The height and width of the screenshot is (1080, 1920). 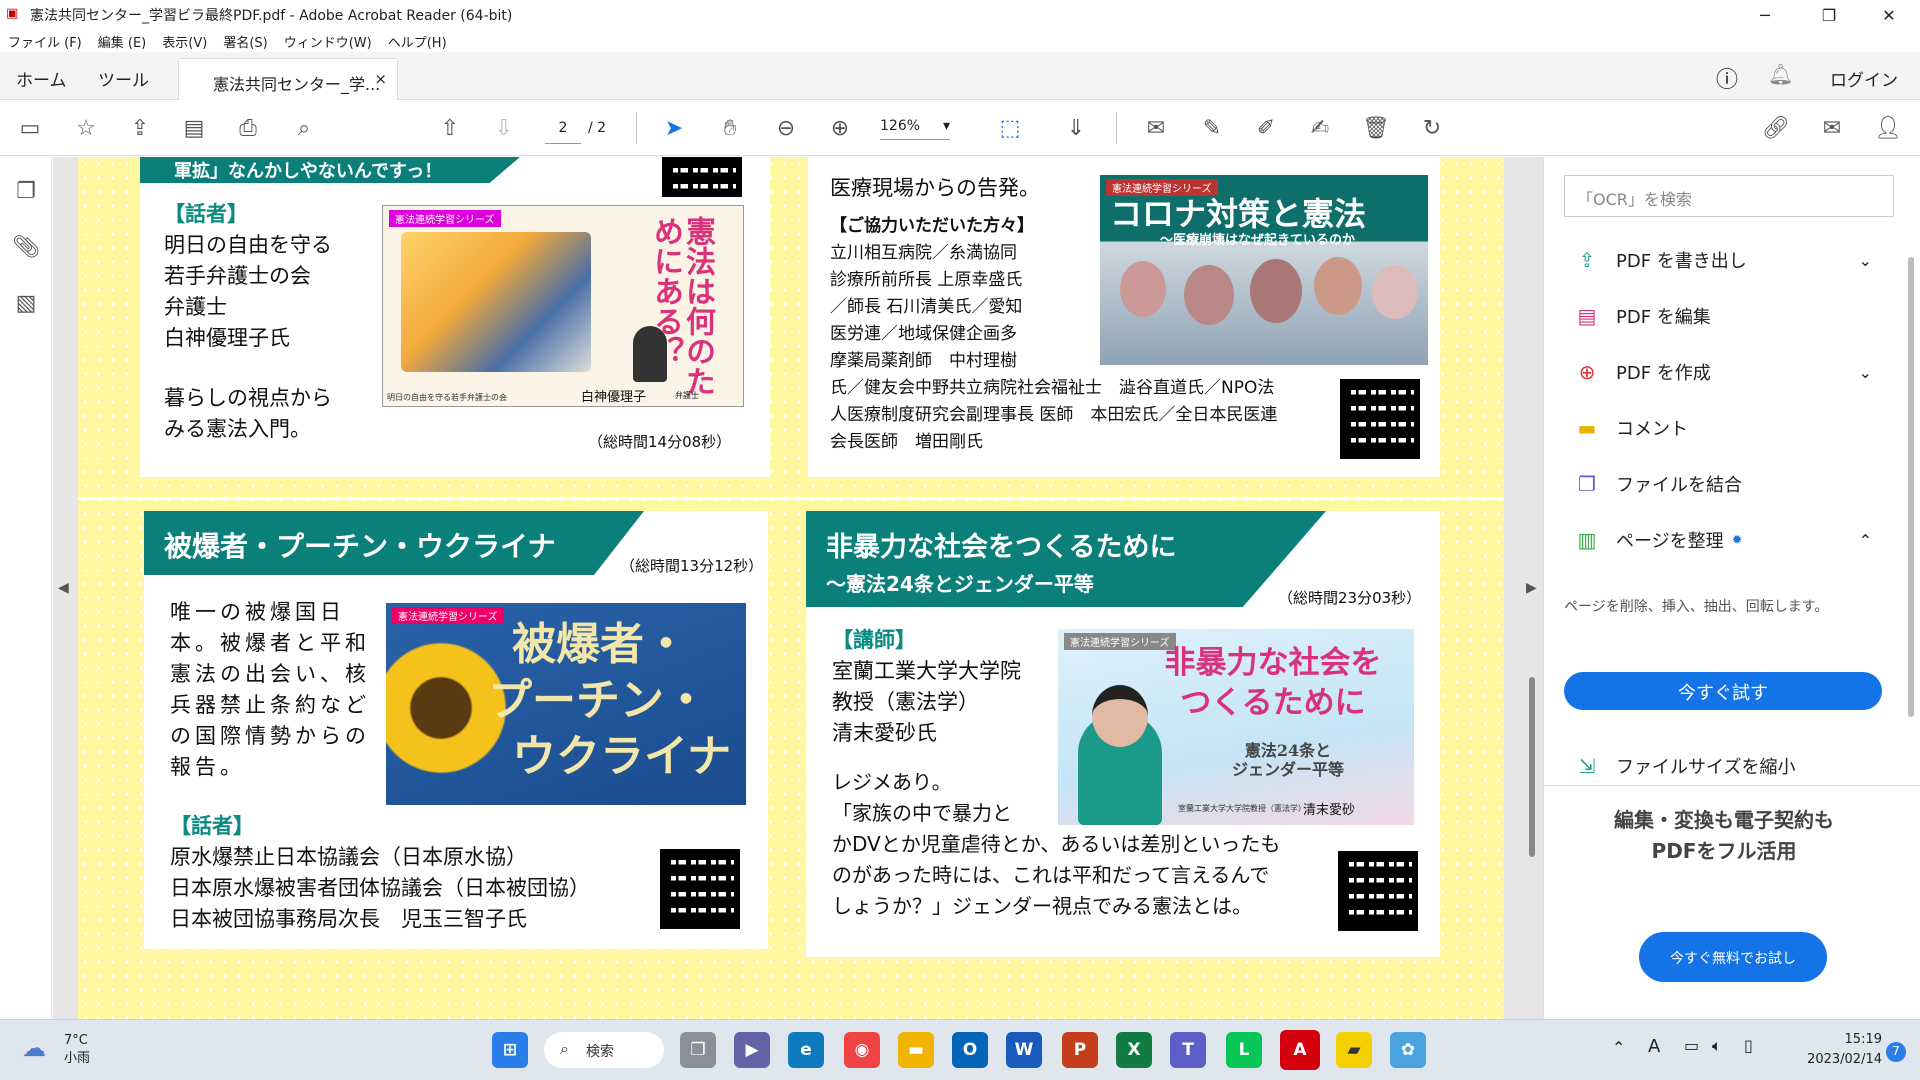 I want to click on delete-icon: 🗑︎, so click(x=1376, y=128).